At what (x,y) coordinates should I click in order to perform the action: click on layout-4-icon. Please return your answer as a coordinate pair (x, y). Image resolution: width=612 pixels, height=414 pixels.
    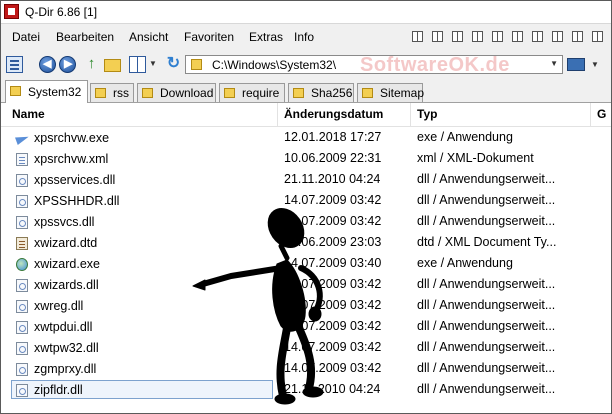
    Looking at the image, I should click on (477, 36).